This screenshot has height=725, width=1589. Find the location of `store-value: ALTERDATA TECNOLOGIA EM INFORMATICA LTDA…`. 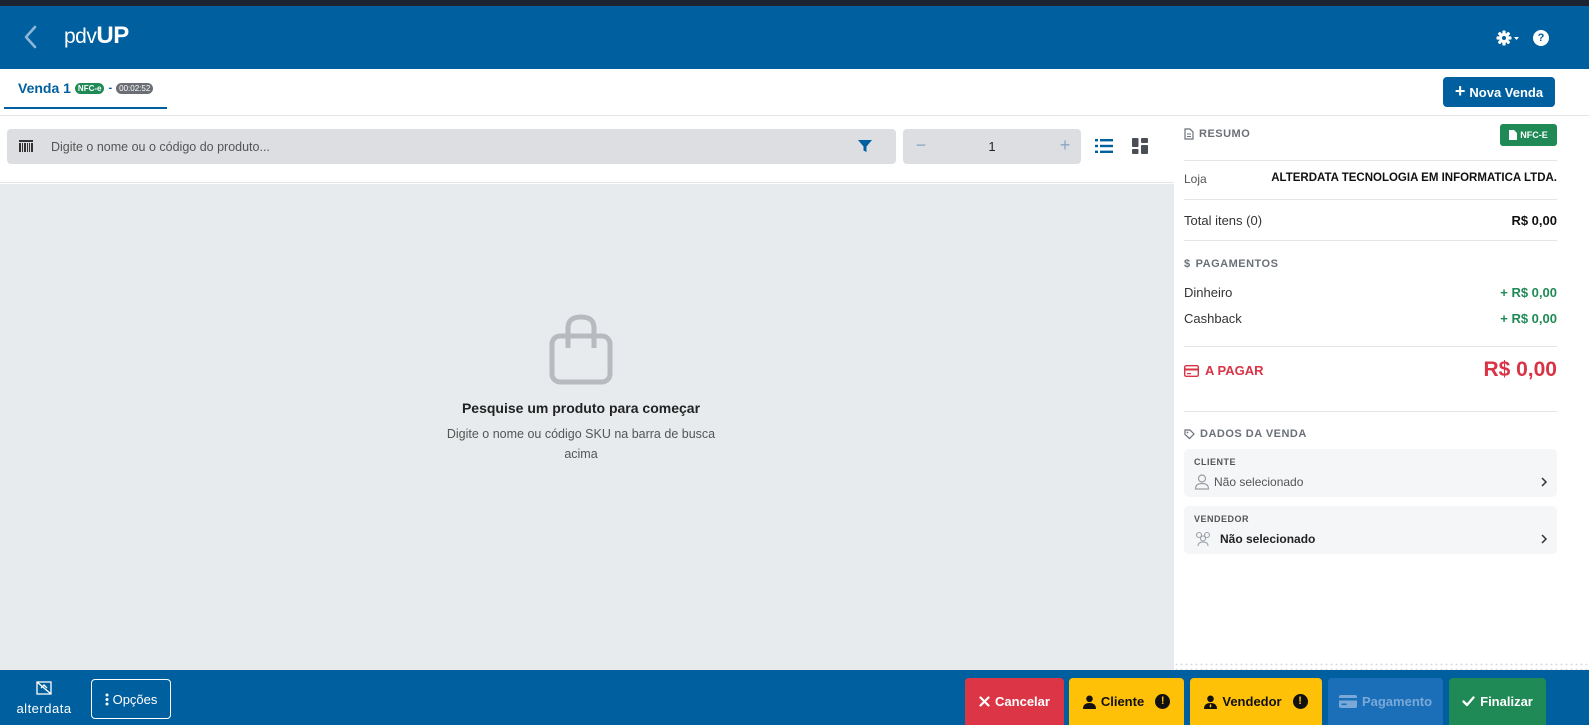

store-value: ALTERDATA TECNOLOGIA EM INFORMATICA LTDA… is located at coordinates (1414, 178).